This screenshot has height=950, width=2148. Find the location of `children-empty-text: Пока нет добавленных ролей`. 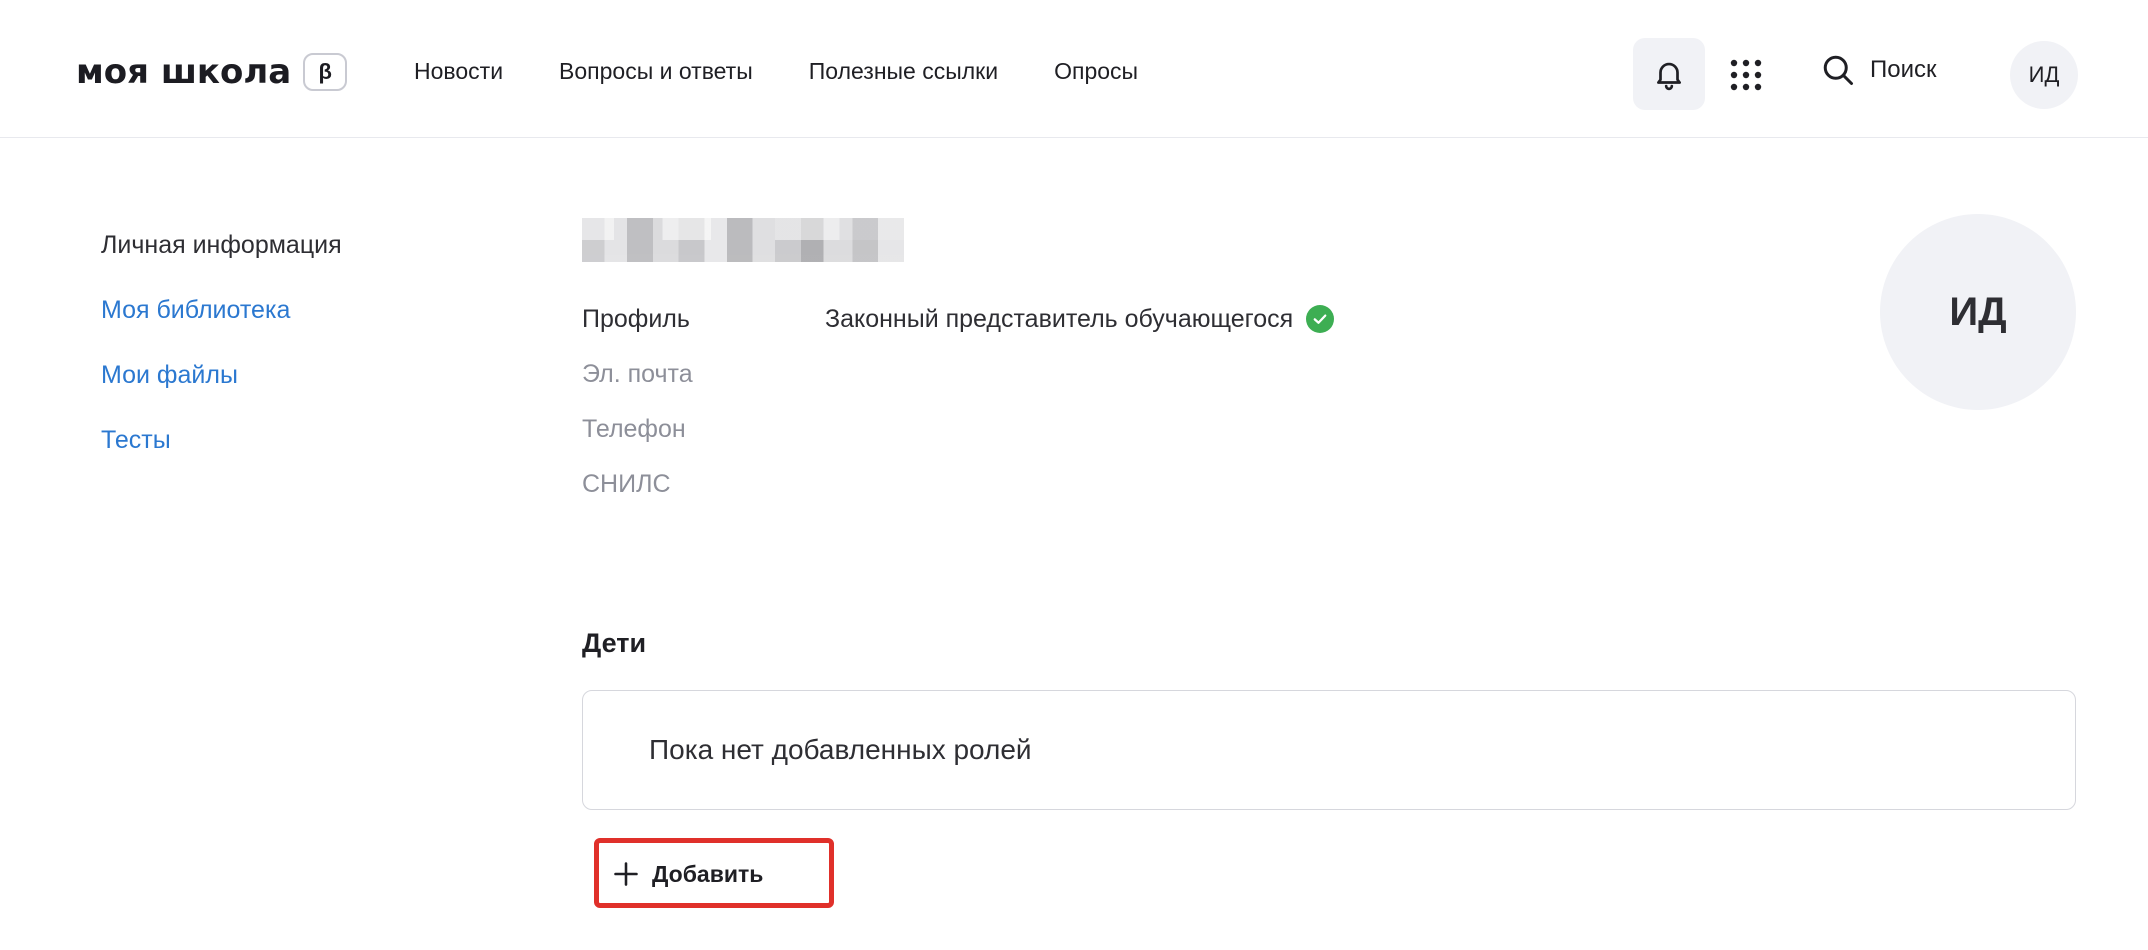

children-empty-text: Пока нет добавленных ролей is located at coordinates (840, 749).